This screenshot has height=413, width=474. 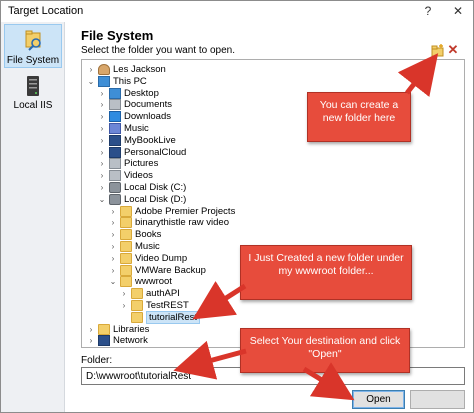 What do you see at coordinates (104, 81) in the screenshot?
I see `pc-icon` at bounding box center [104, 81].